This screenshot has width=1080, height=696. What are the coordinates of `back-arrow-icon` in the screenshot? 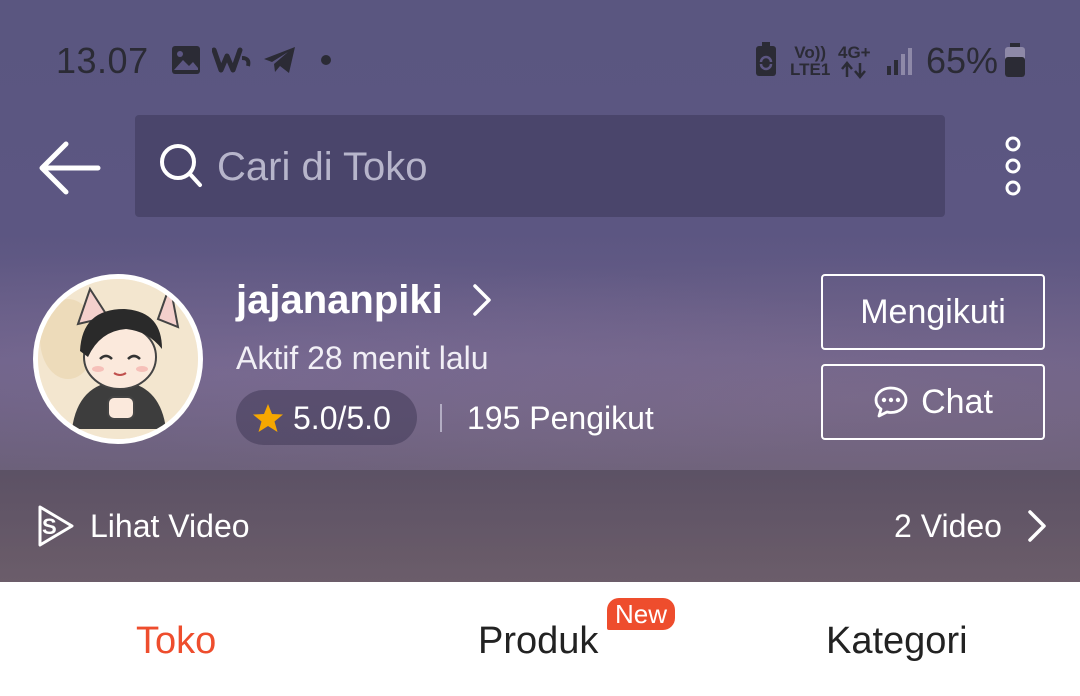 It's located at (70, 168).